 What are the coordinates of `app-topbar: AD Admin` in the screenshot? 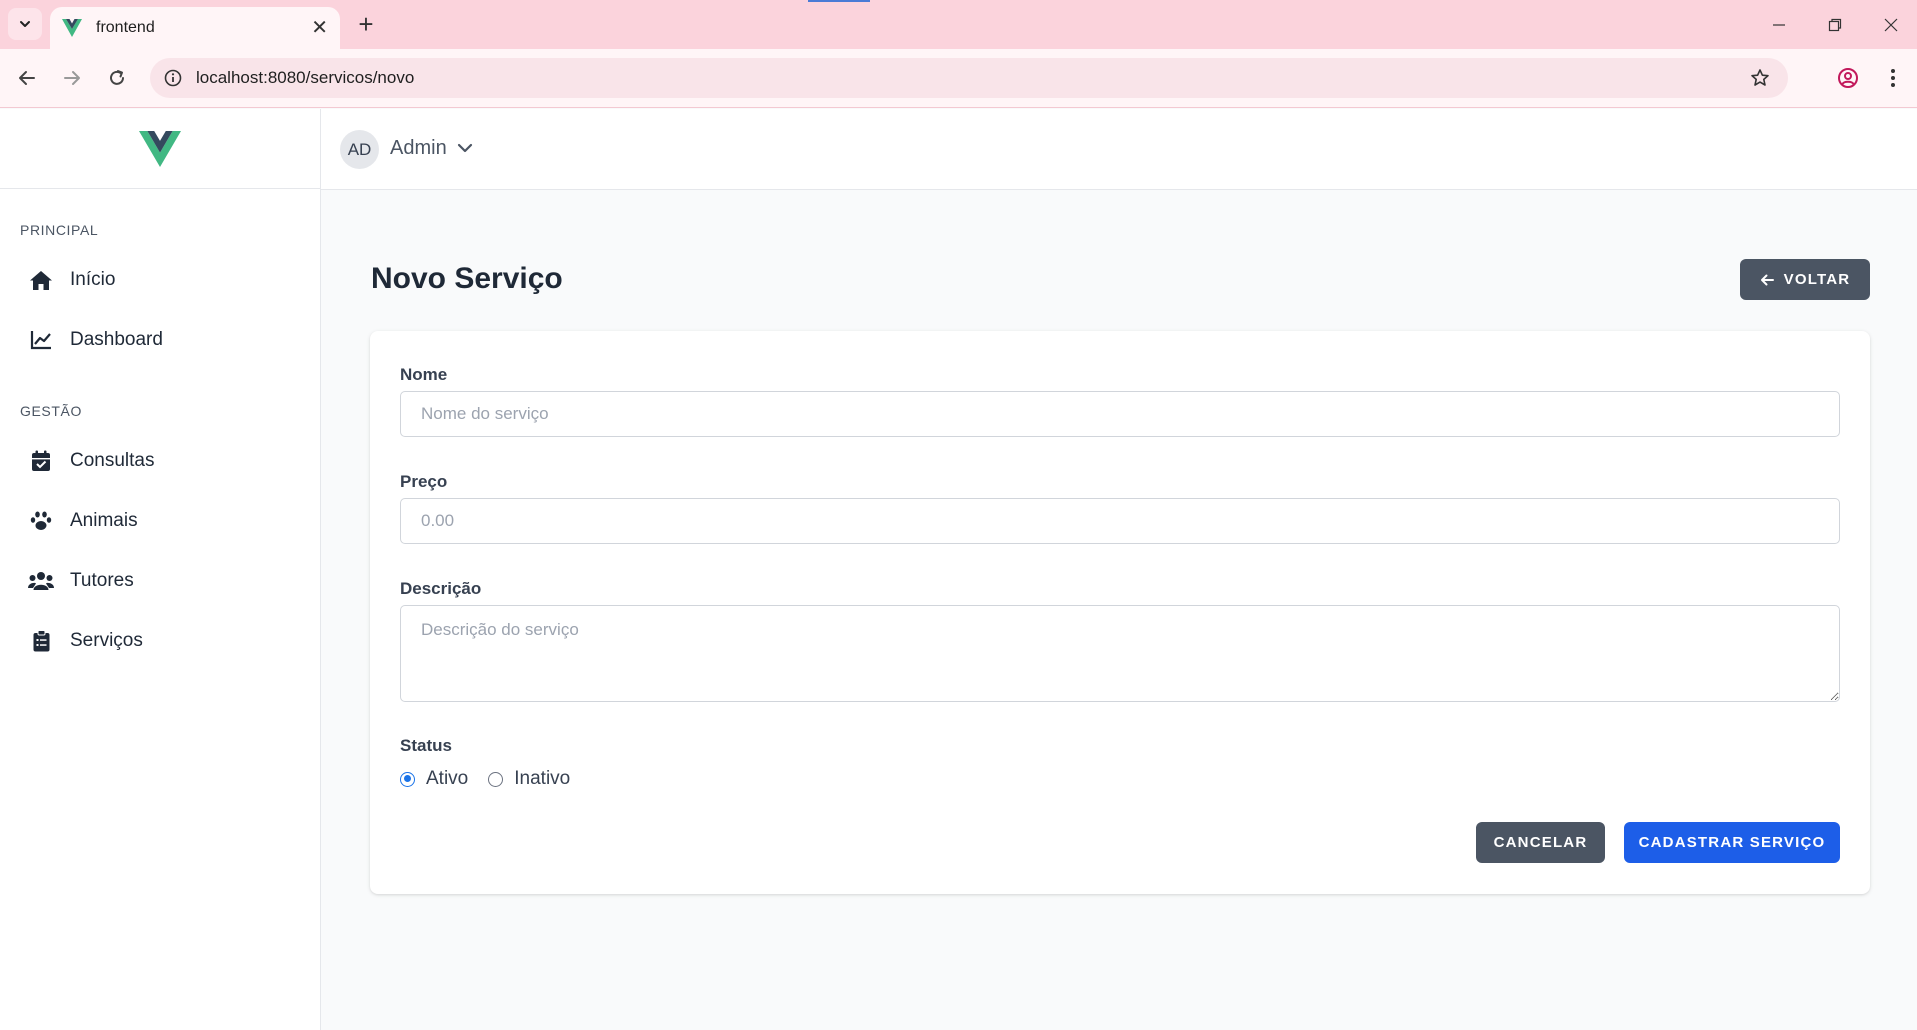 It's located at (1119, 149).